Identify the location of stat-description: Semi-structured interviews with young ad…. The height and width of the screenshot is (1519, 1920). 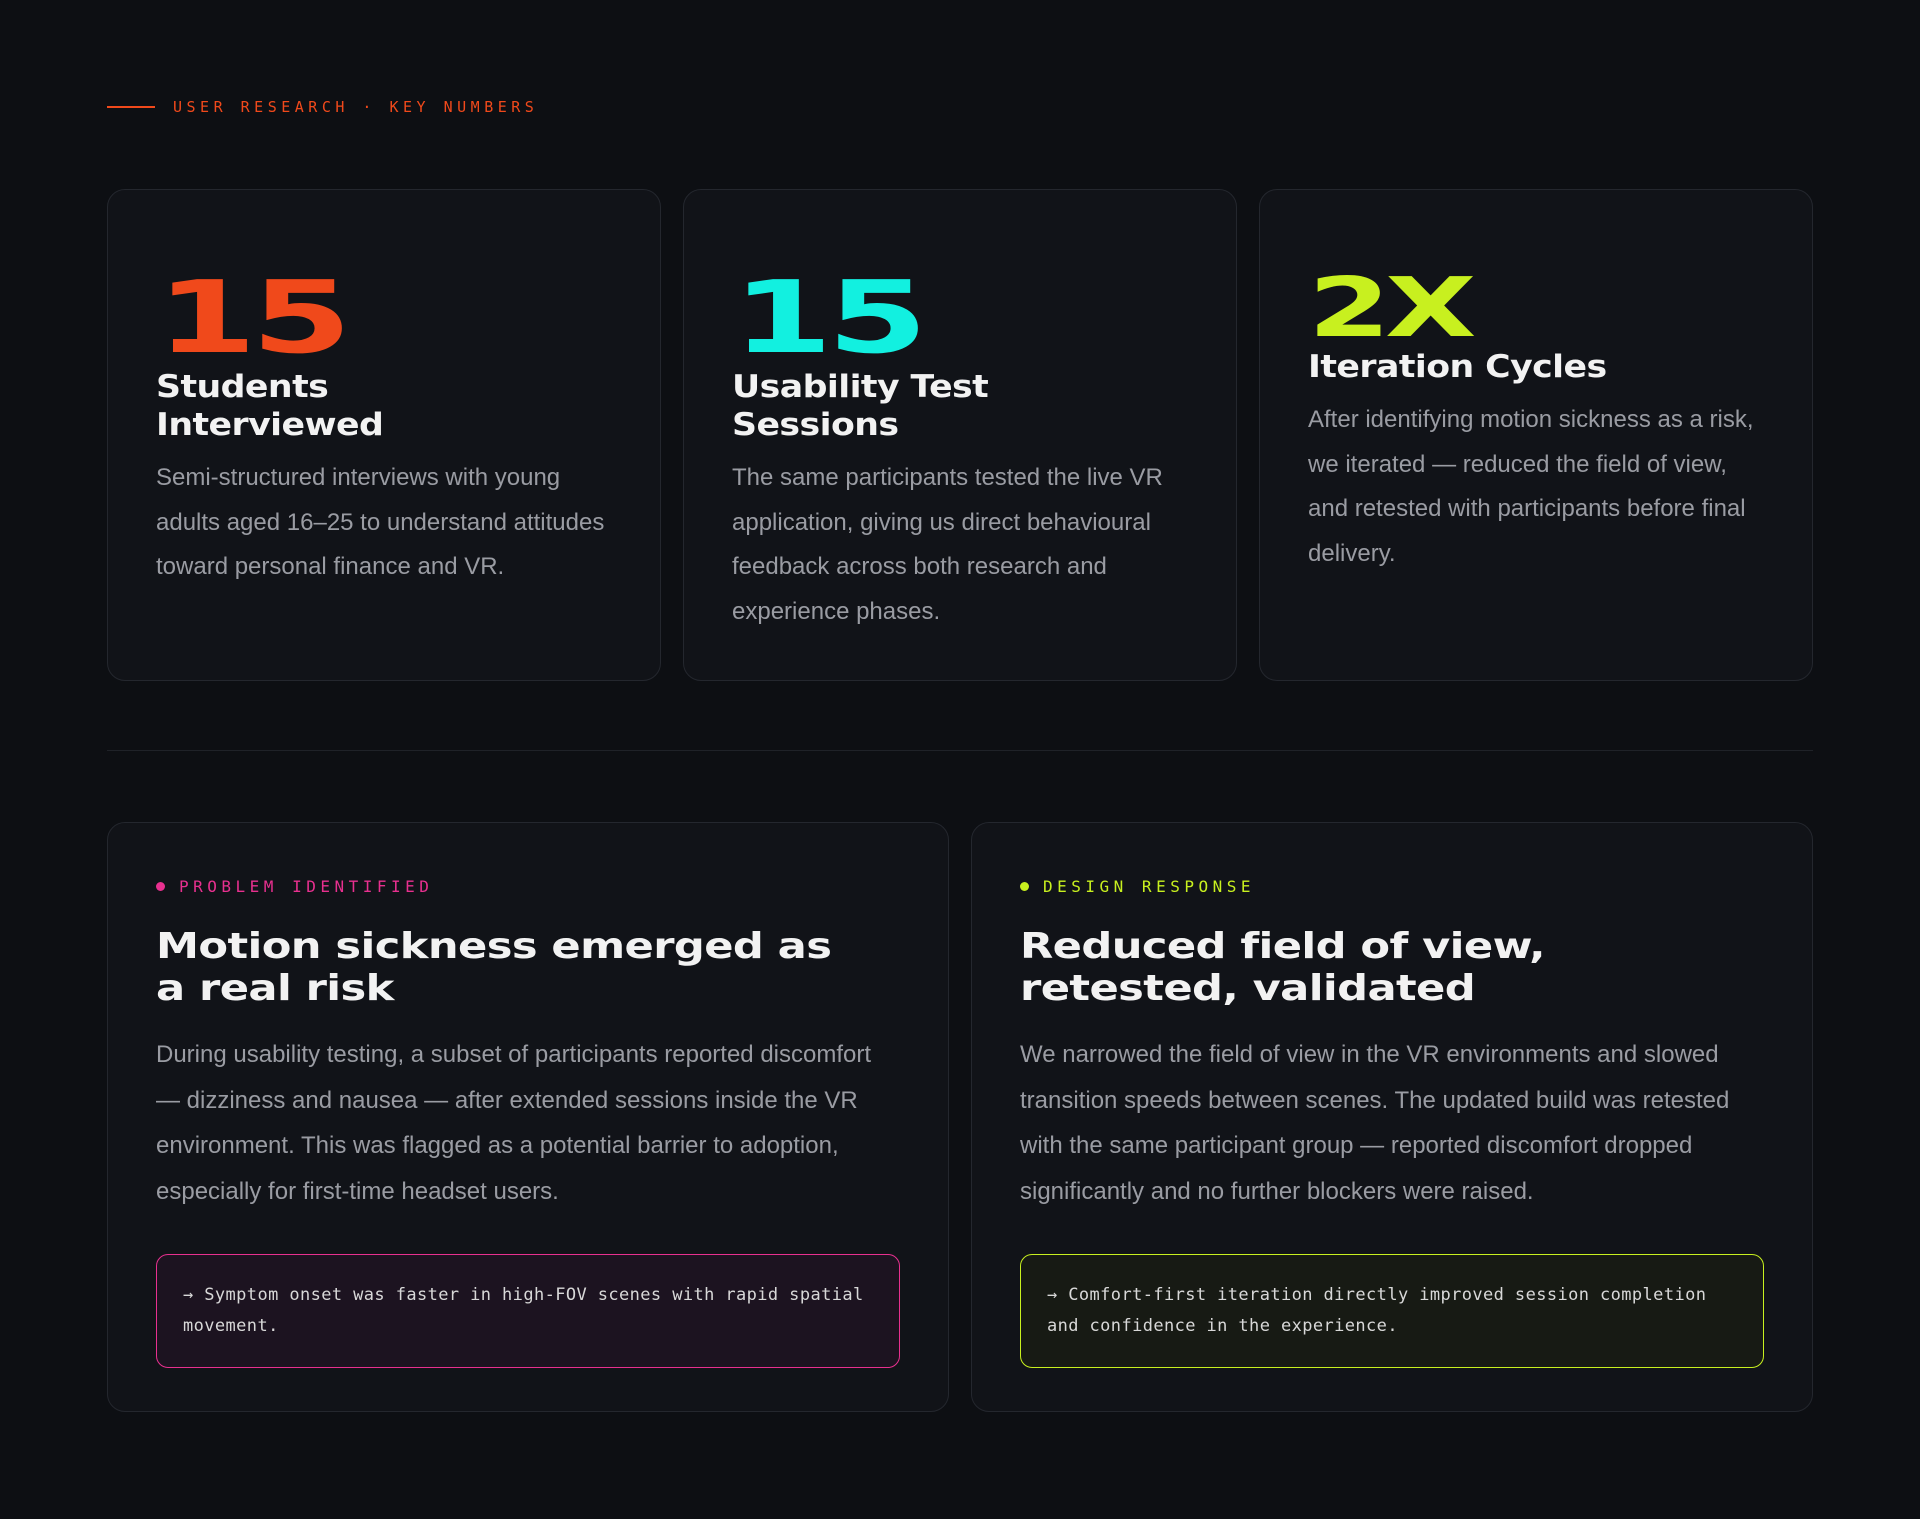
(380, 522).